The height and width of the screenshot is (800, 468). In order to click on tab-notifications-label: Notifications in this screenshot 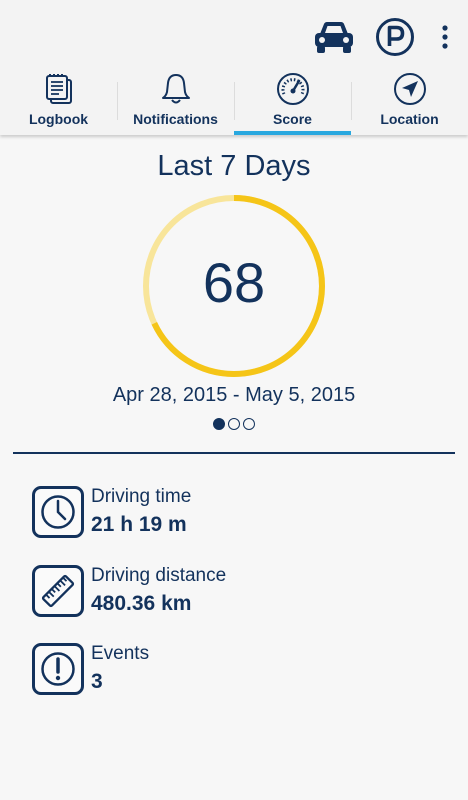, I will do `click(175, 119)`.